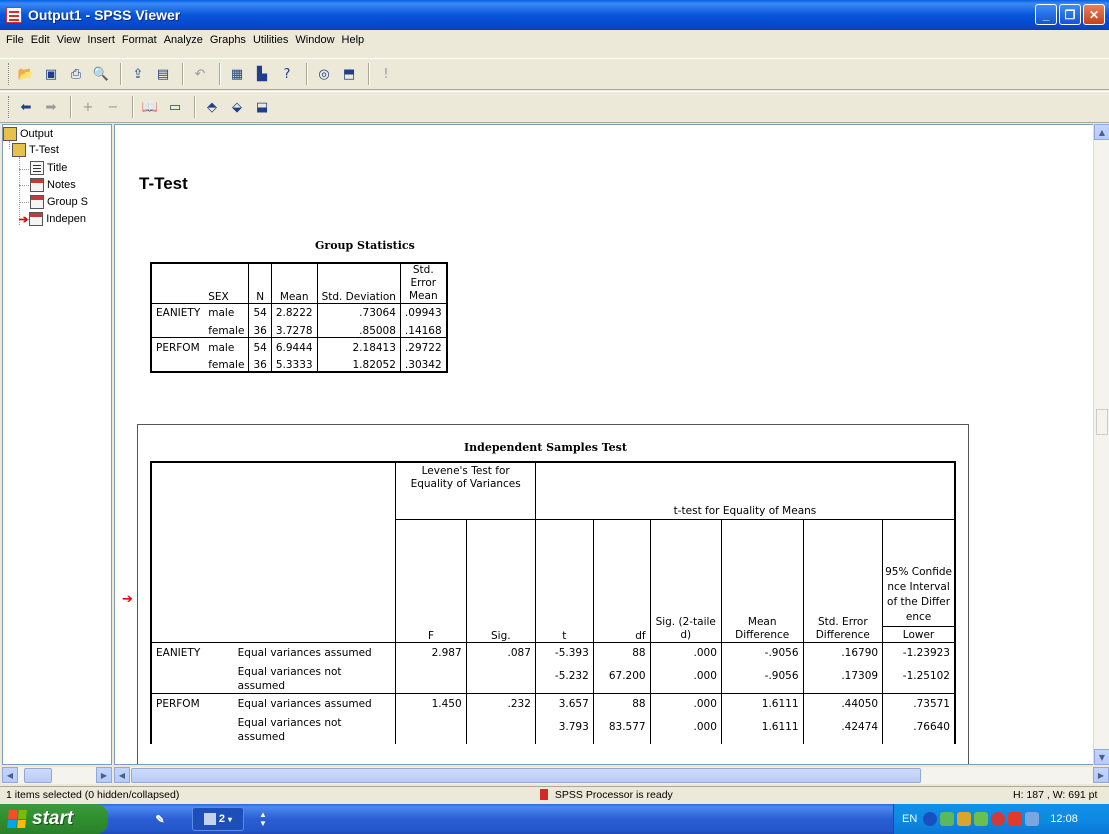 The width and height of the screenshot is (1109, 834). What do you see at coordinates (37, 202) in the screenshot?
I see `table-icon` at bounding box center [37, 202].